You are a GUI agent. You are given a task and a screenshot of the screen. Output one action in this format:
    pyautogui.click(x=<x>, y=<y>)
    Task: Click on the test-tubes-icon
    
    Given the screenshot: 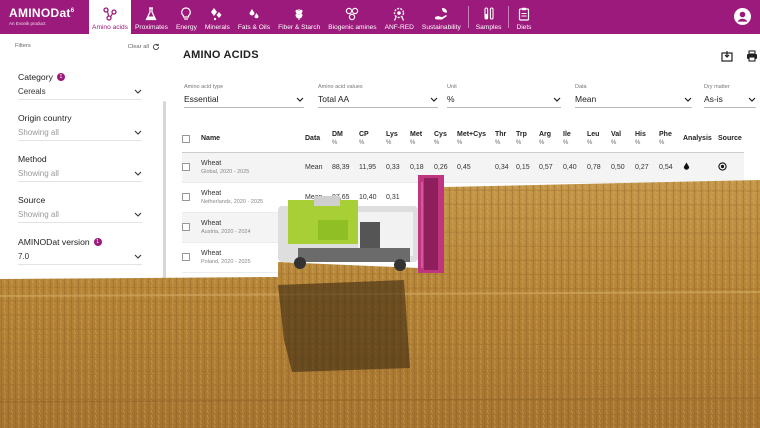 What is the action you would take?
    pyautogui.click(x=489, y=14)
    